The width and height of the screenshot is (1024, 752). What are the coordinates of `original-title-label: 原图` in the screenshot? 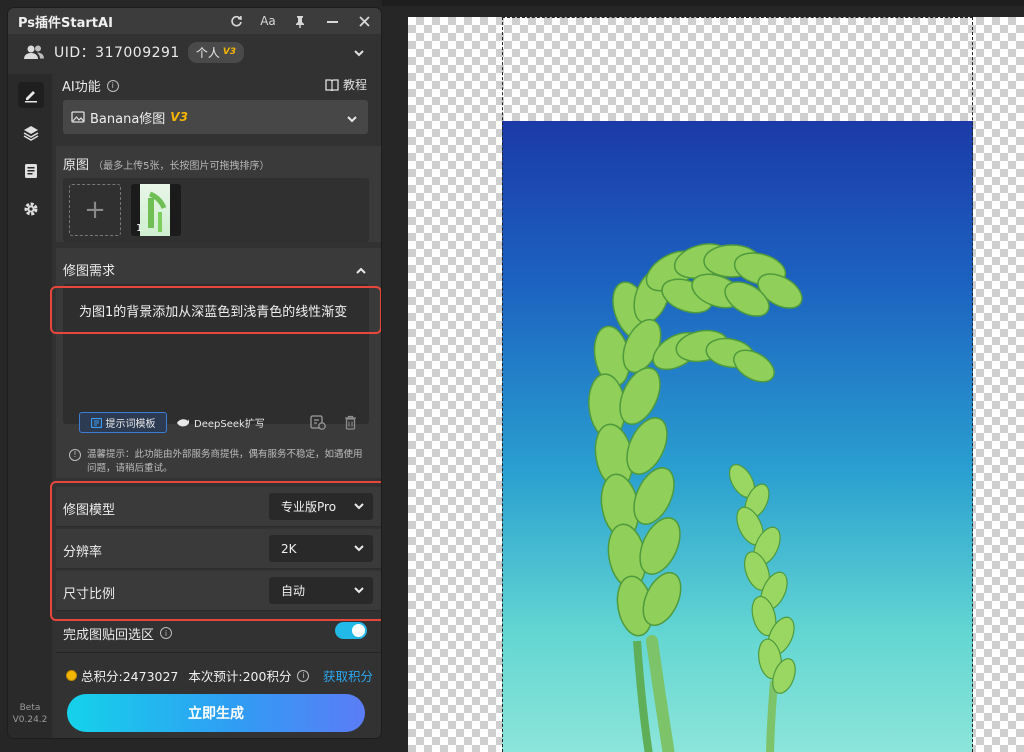 It's located at (76, 165).